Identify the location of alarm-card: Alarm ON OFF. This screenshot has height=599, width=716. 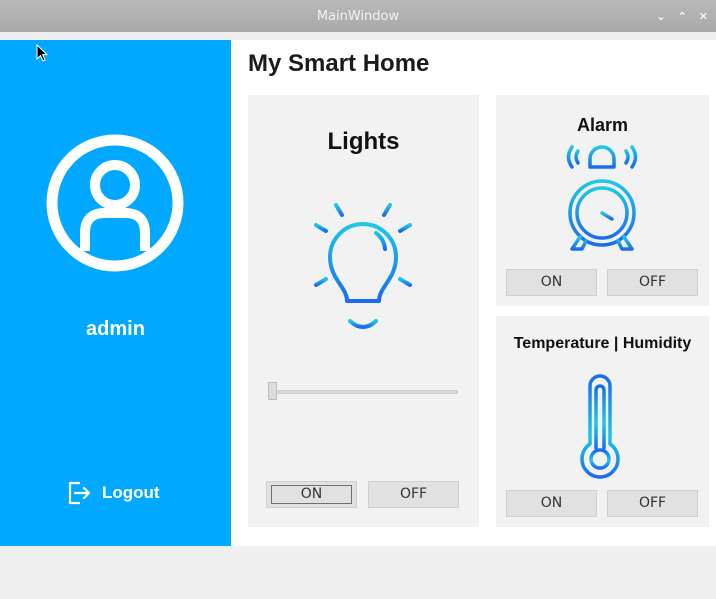
(602, 200).